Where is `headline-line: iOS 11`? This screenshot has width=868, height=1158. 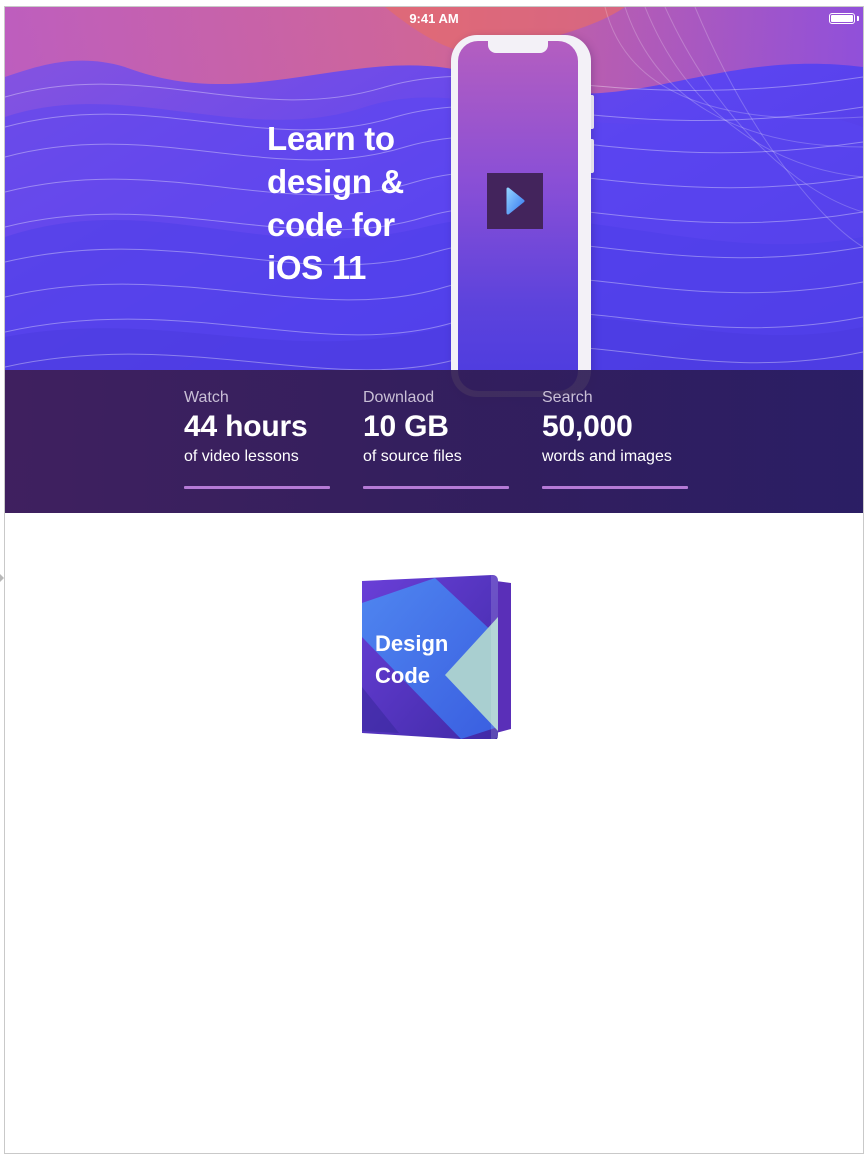
headline-line: iOS 11 is located at coordinates (317, 267).